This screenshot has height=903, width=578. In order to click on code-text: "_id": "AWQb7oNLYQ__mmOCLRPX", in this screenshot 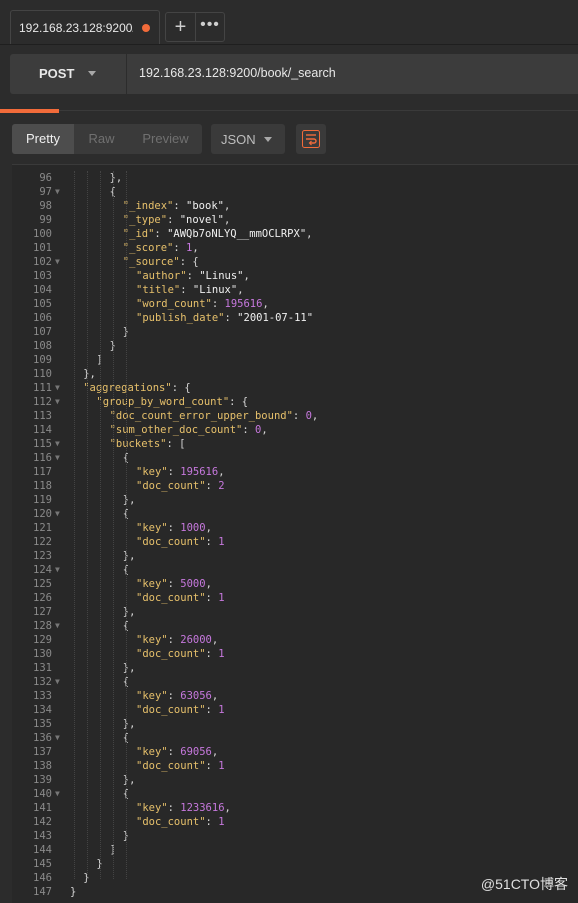, I will do `click(217, 234)`.